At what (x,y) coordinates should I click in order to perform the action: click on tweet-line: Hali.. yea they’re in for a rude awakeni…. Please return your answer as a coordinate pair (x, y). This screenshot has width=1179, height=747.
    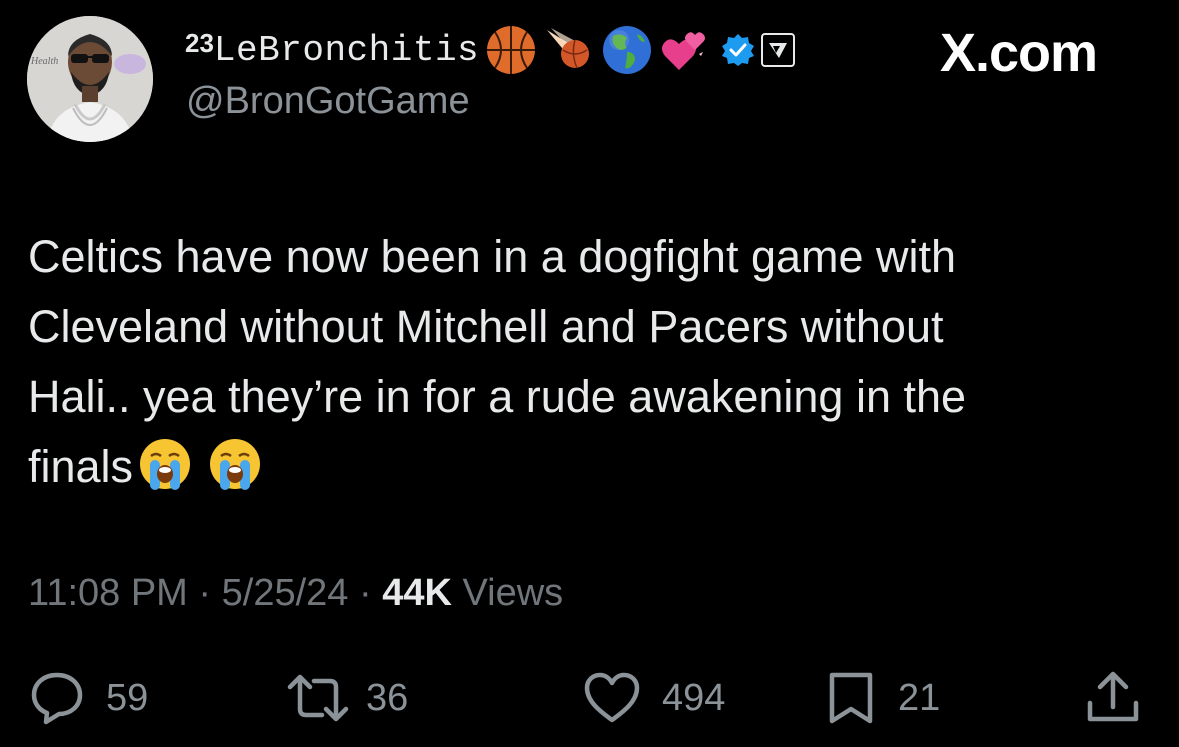
    Looking at the image, I should click on (497, 396).